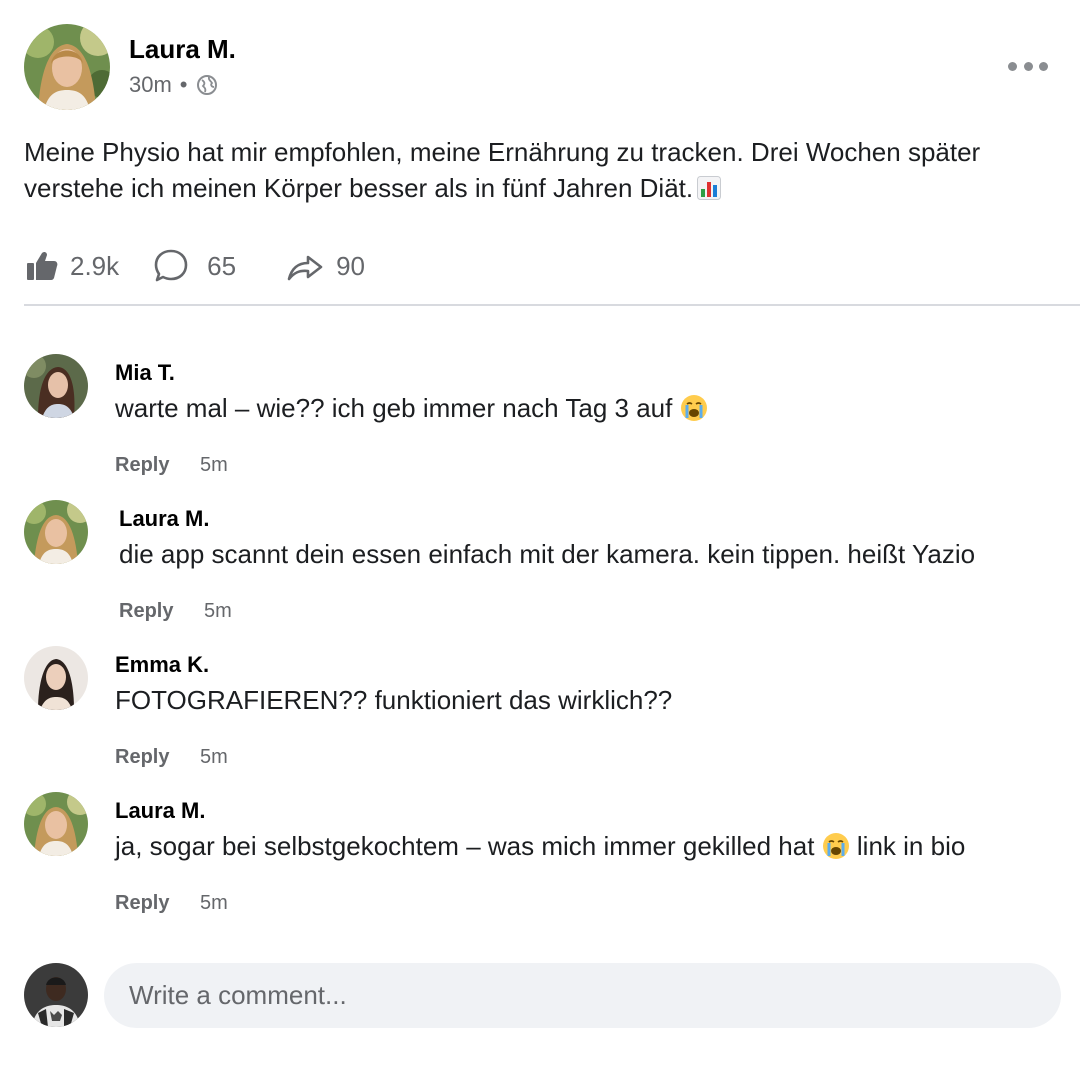  What do you see at coordinates (207, 85) in the screenshot?
I see `globe-icon` at bounding box center [207, 85].